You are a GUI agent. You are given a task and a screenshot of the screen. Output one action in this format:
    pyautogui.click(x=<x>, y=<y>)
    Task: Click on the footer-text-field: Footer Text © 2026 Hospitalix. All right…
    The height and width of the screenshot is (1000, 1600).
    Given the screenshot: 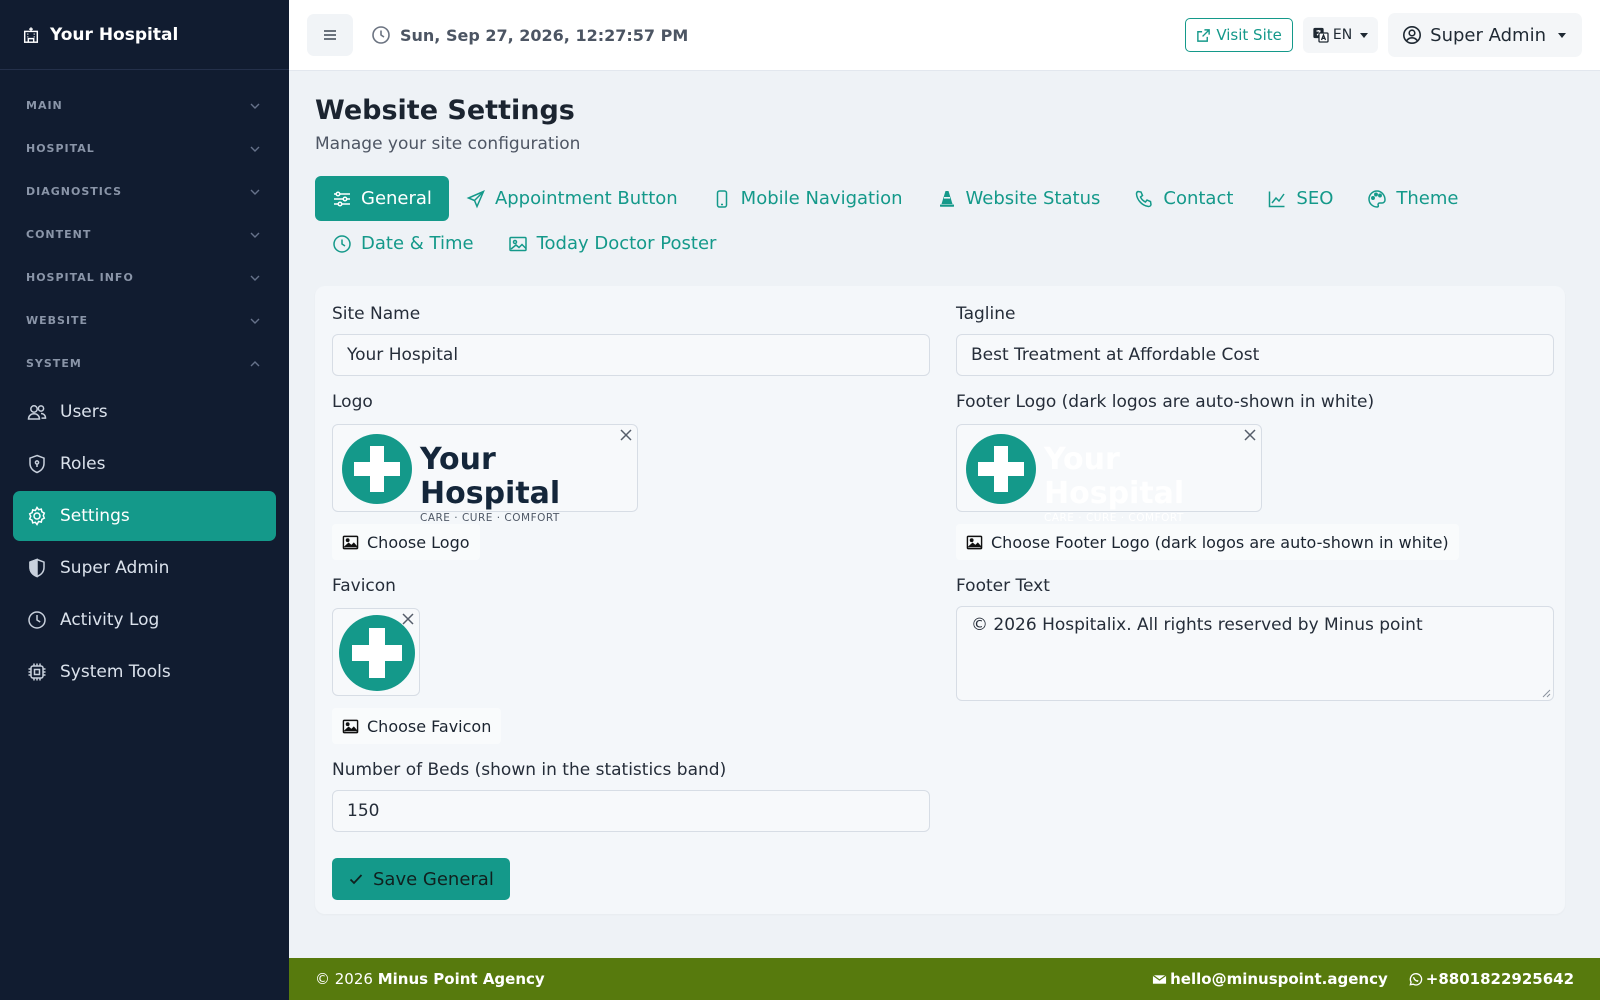 What is the action you would take?
    pyautogui.click(x=1255, y=637)
    